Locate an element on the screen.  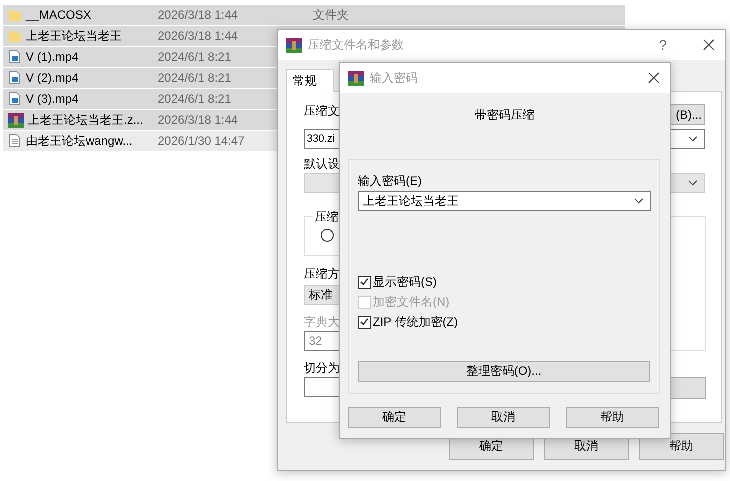
file-name: V (1).mp4 is located at coordinates (52, 57).